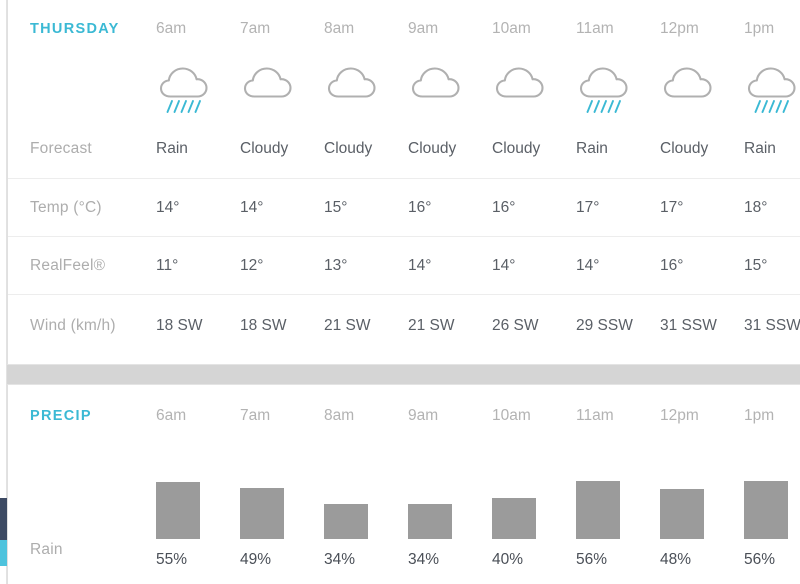 This screenshot has height=584, width=800. Describe the element at coordinates (756, 207) in the screenshot. I see `temperature-value: 18°` at that location.